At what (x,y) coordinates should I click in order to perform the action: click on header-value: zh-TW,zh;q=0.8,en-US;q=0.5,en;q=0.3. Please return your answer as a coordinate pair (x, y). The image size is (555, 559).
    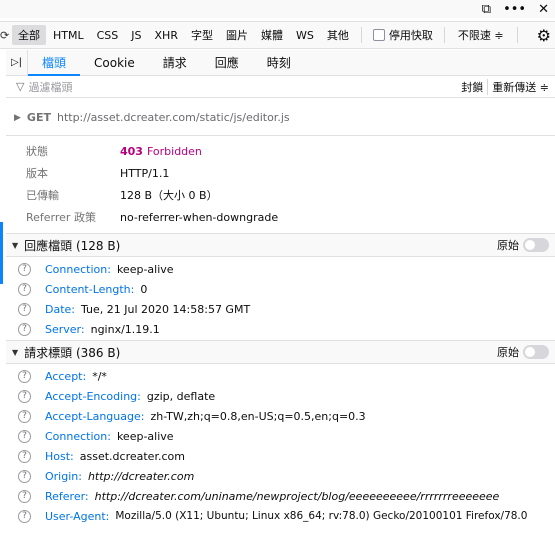
    Looking at the image, I should click on (258, 416).